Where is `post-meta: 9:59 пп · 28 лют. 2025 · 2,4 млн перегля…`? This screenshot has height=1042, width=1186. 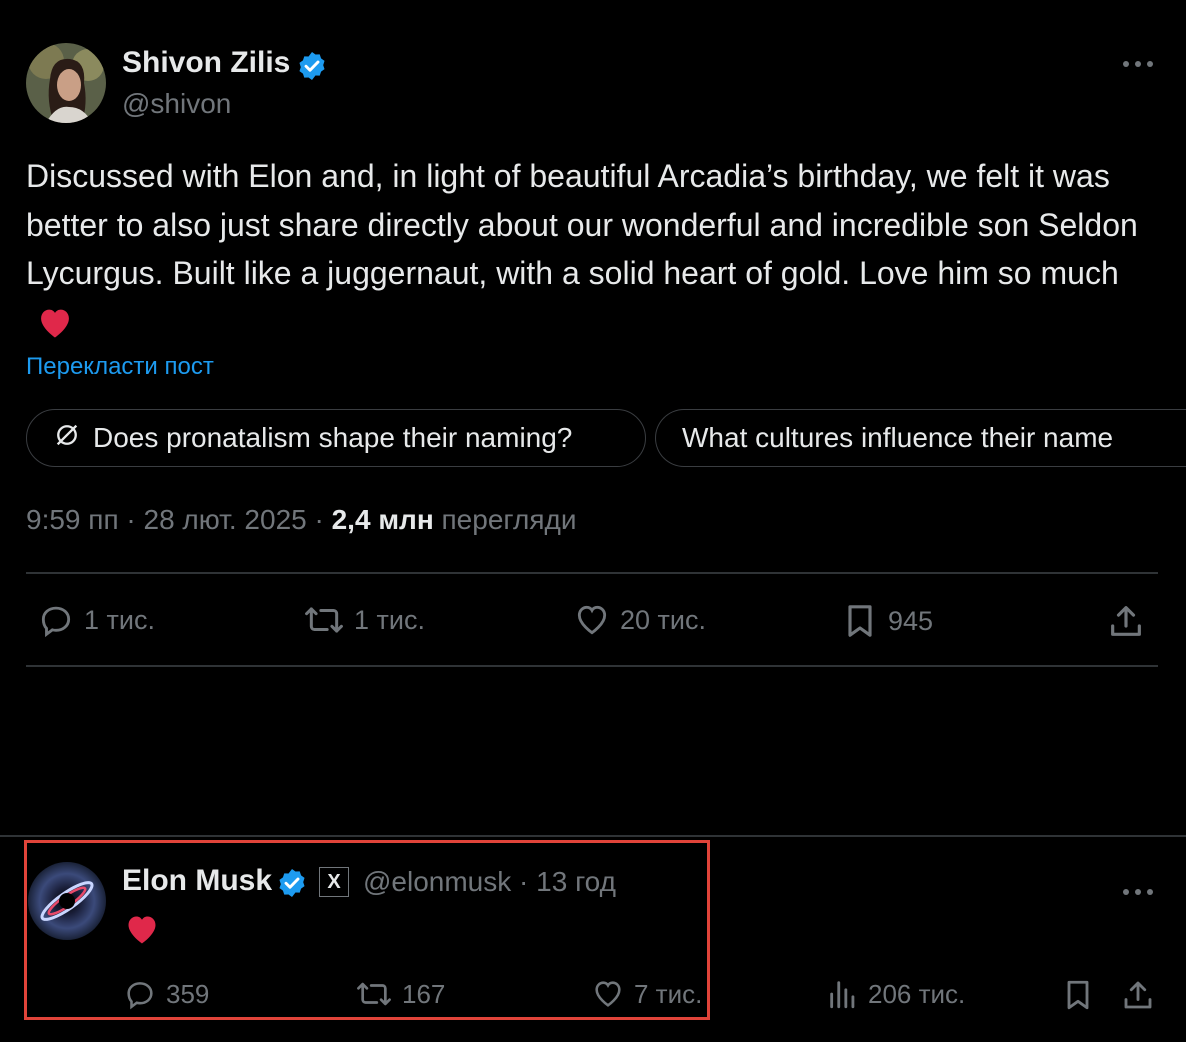
post-meta: 9:59 пп · 28 лют. 2025 · 2,4 млн перегля… is located at coordinates (301, 519).